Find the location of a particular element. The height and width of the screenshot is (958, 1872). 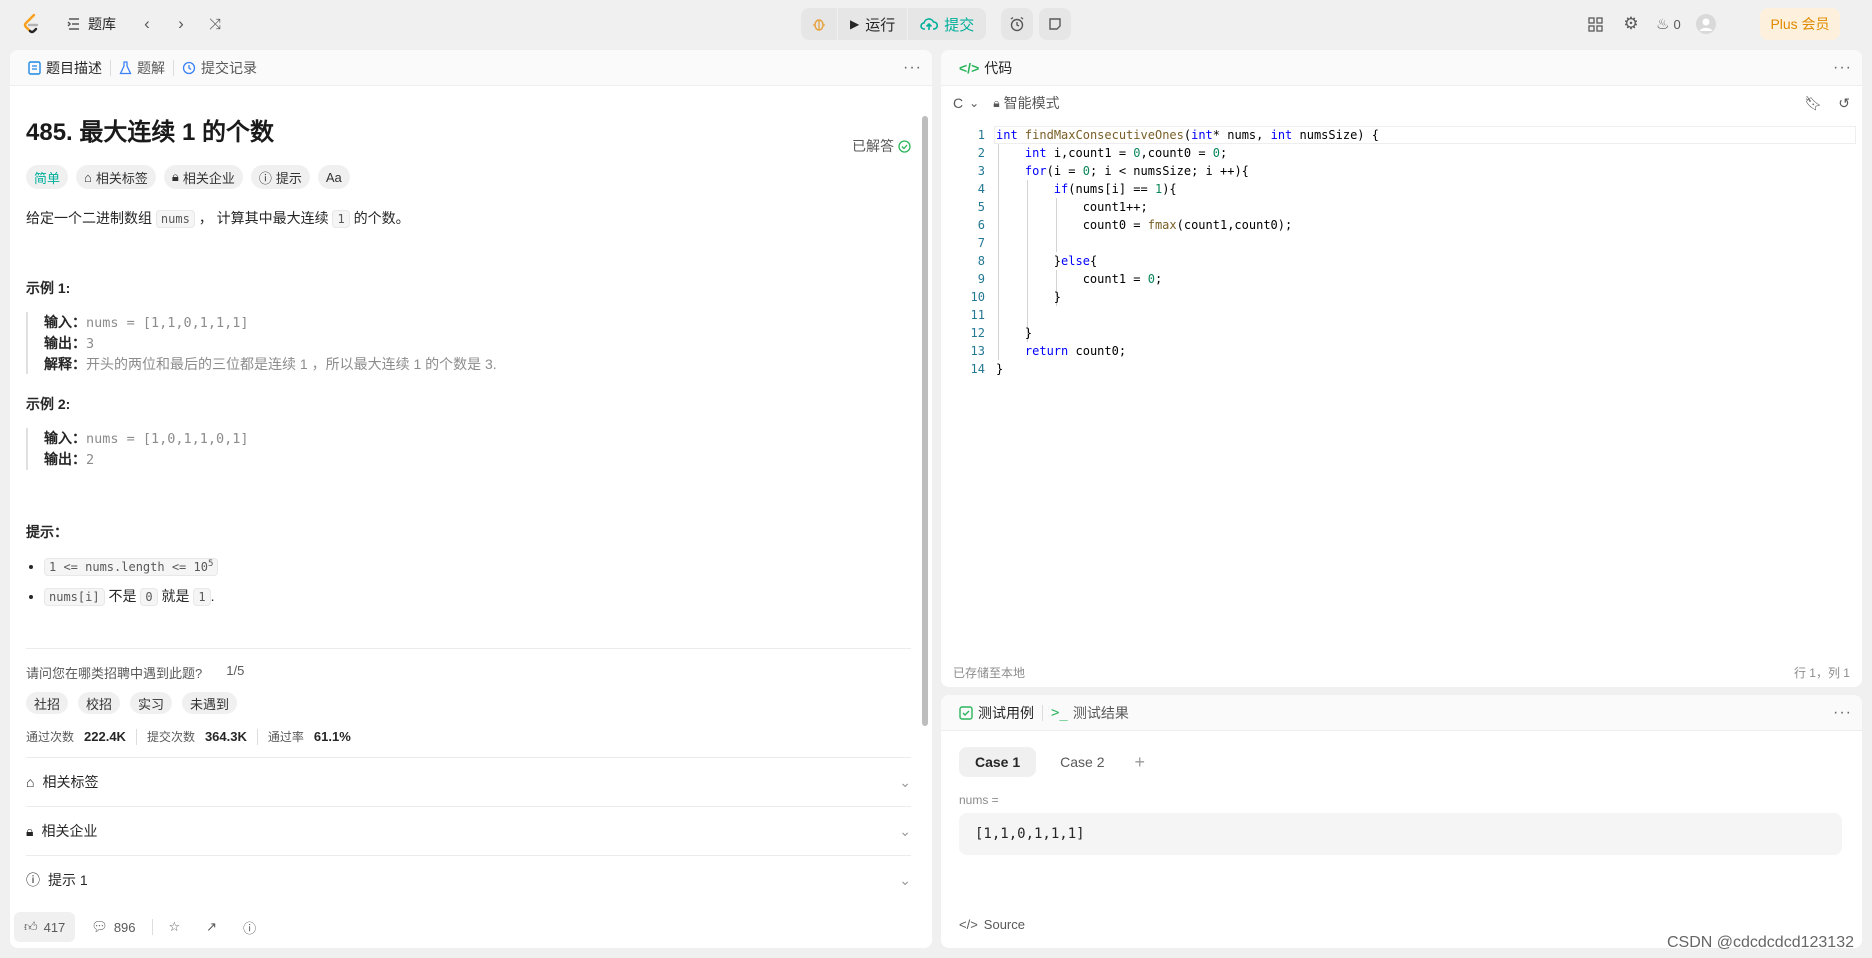

stat-value: 61.1% is located at coordinates (332, 736).